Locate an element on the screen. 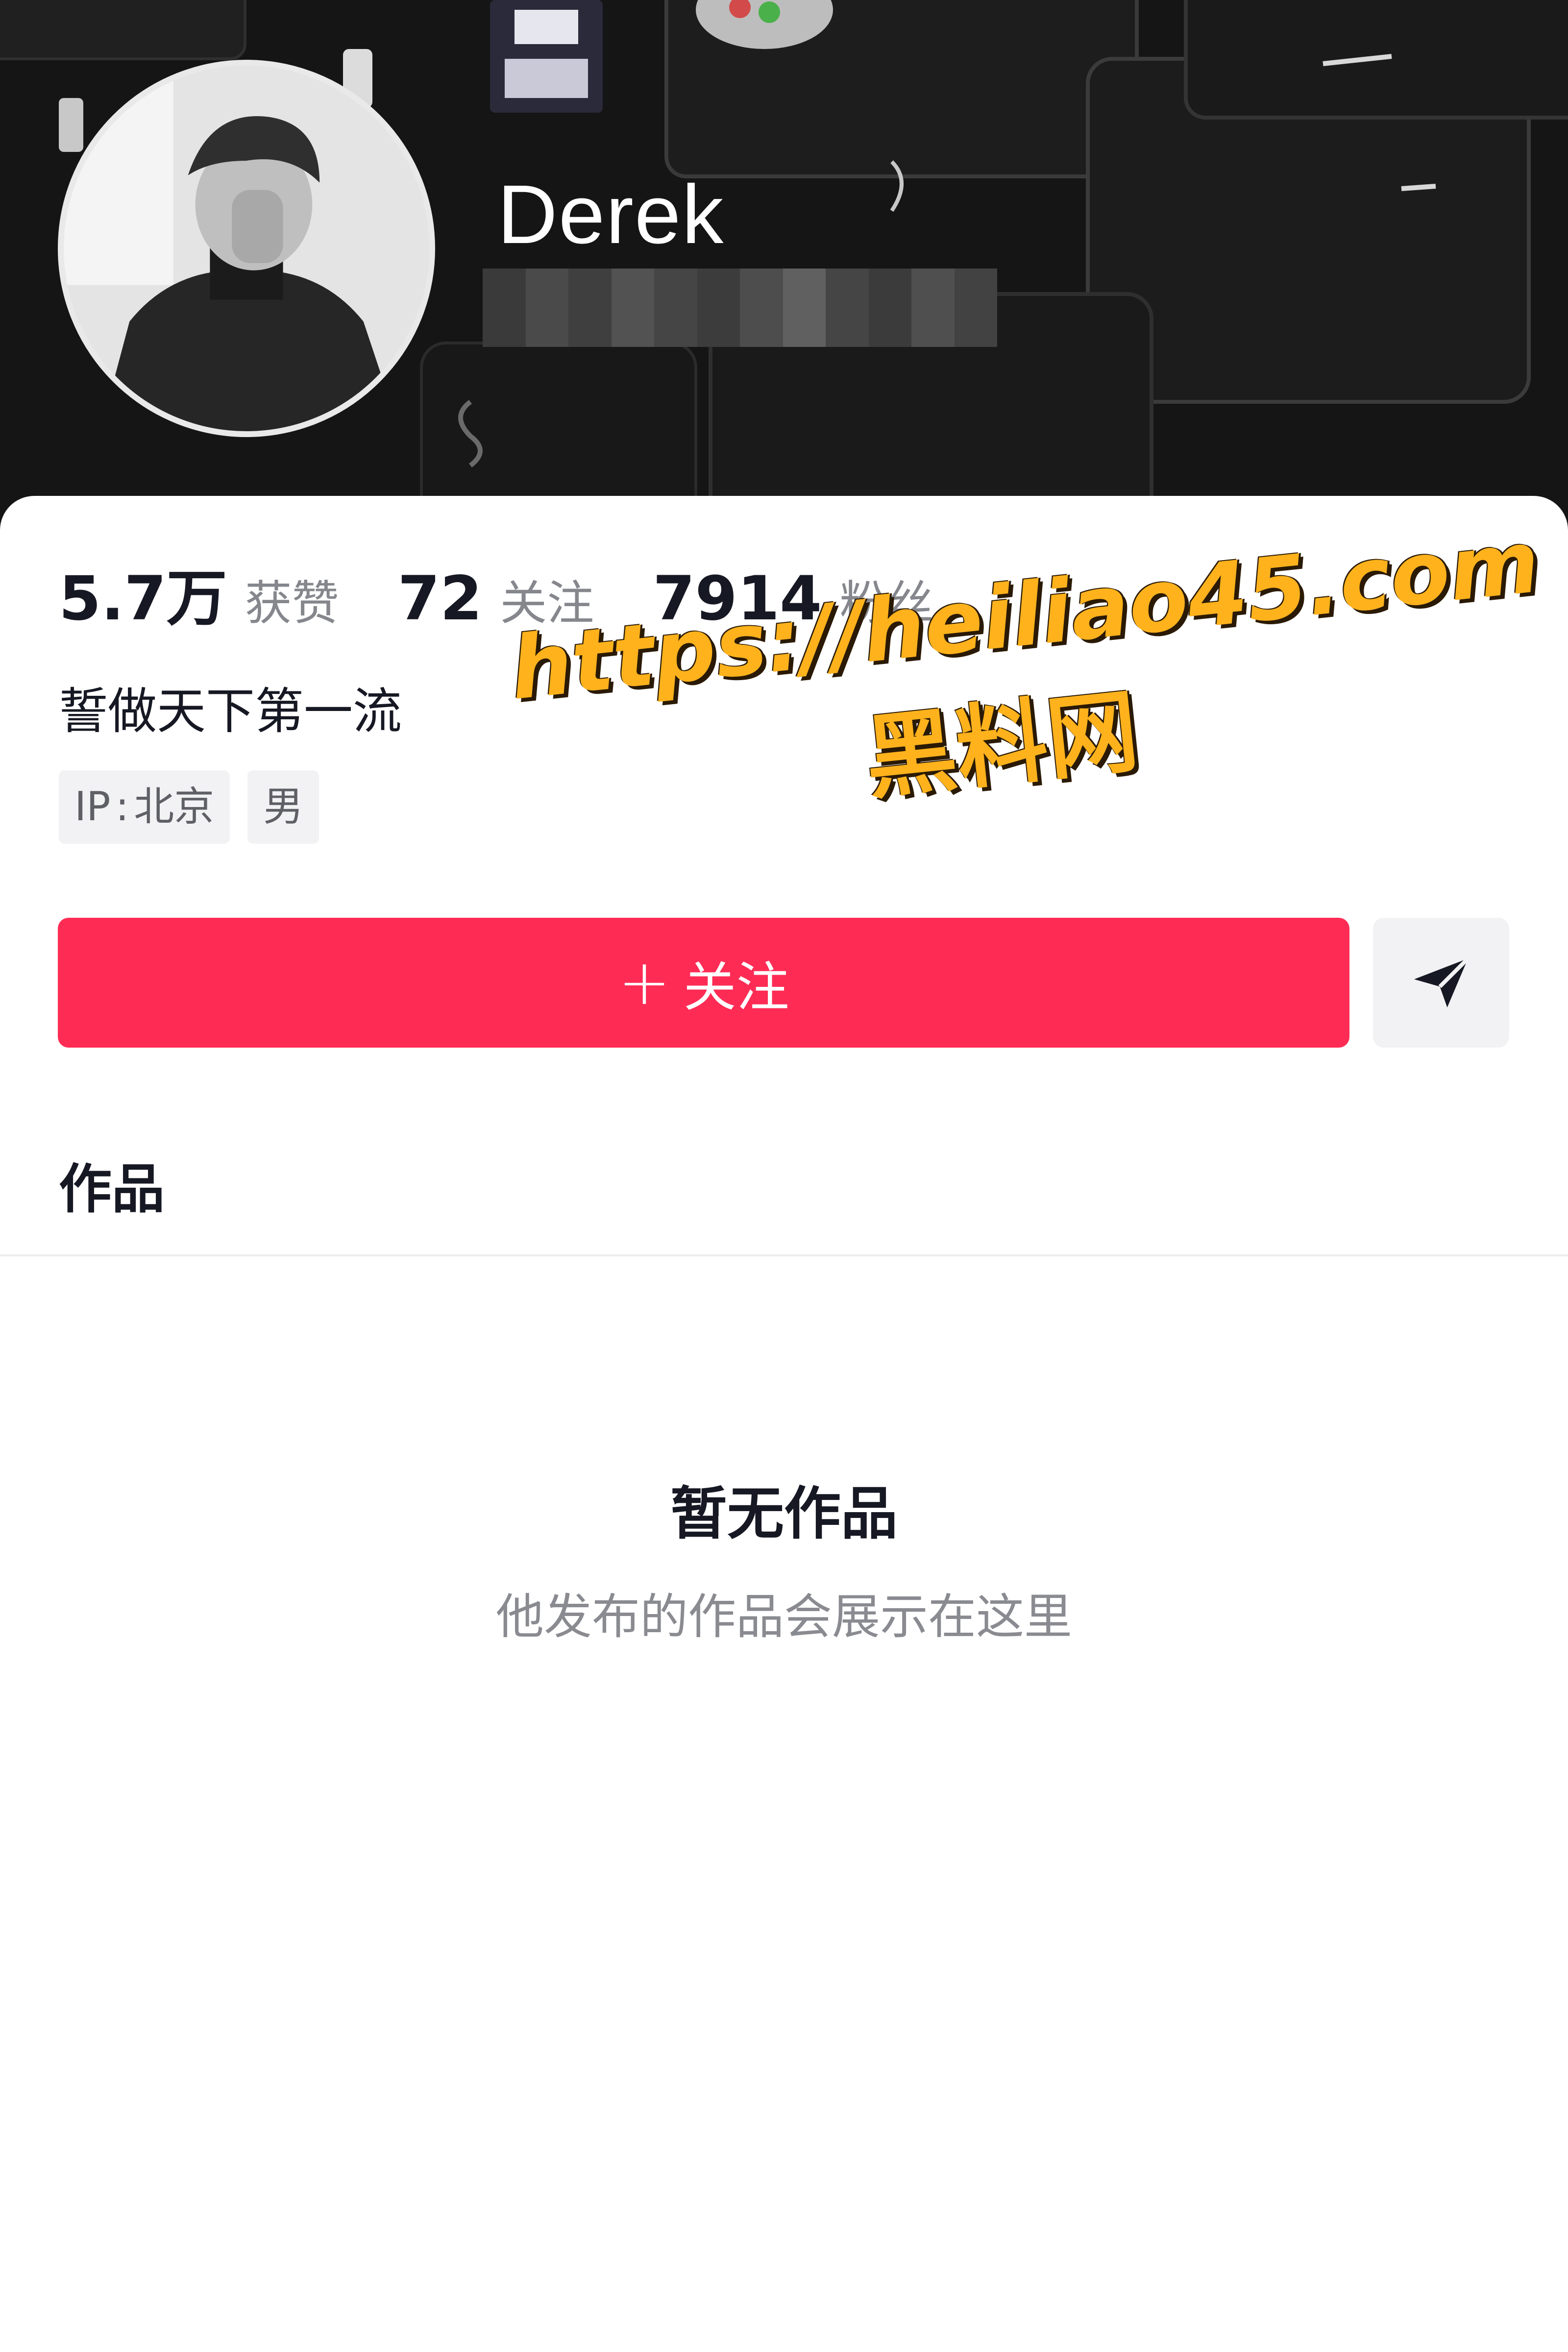  avatar is located at coordinates (246, 248).